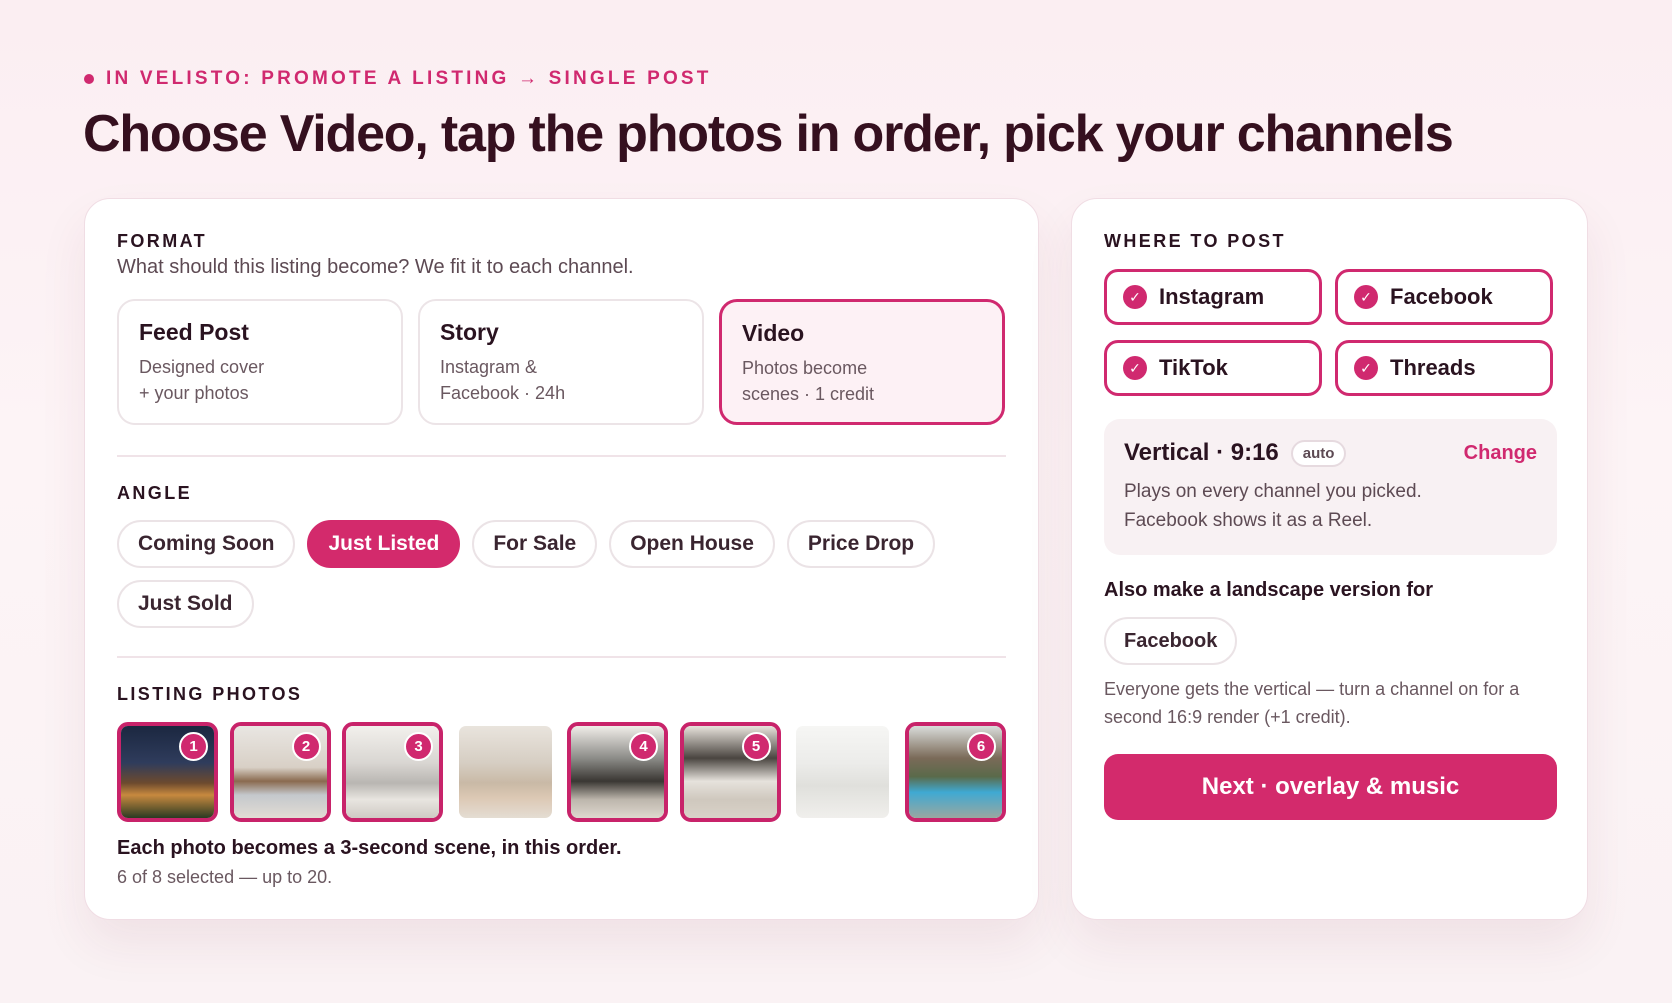 The width and height of the screenshot is (1672, 1003). I want to click on format-option-desc: Photos become scenes · 1 credit, so click(808, 381).